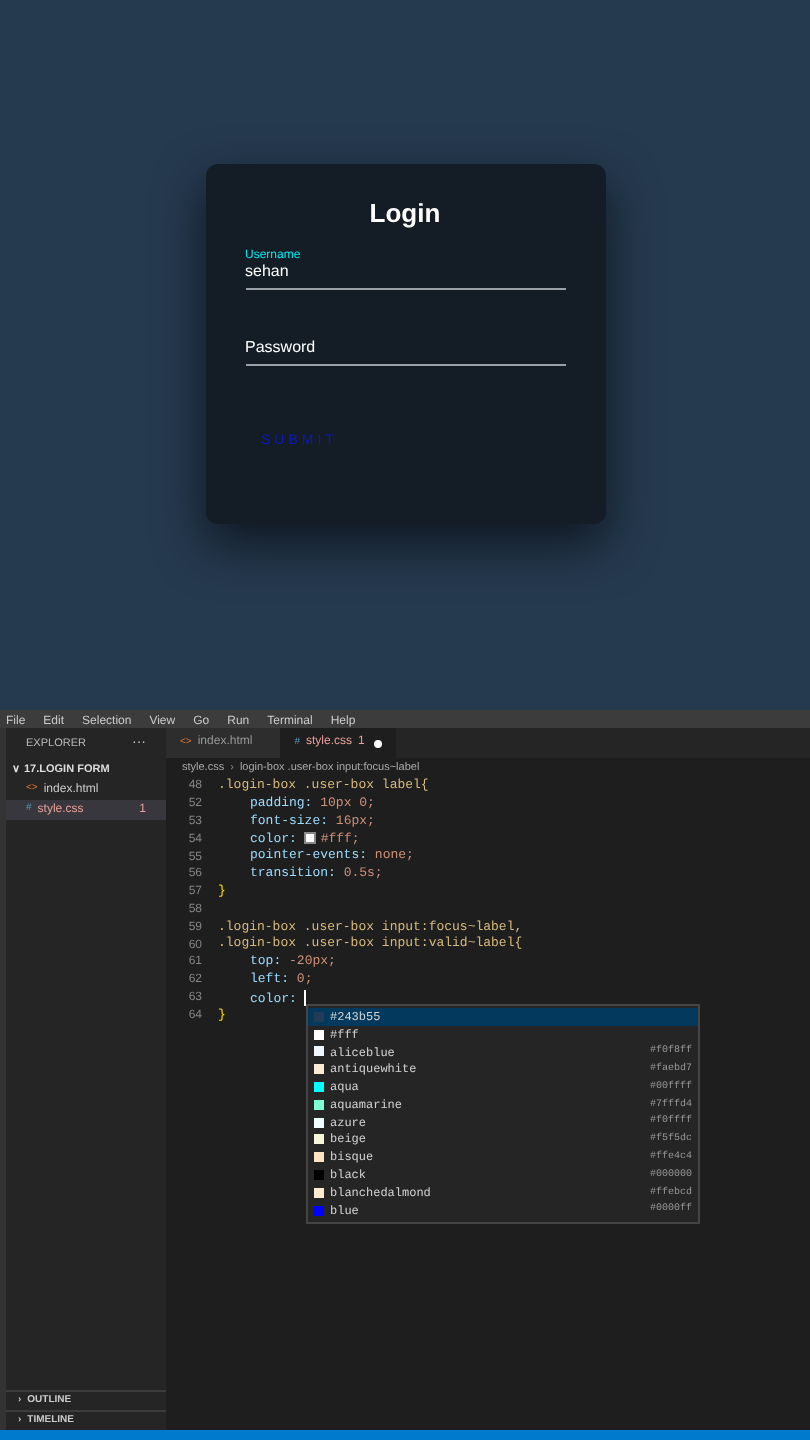  I want to click on field-label: Password, so click(281, 348).